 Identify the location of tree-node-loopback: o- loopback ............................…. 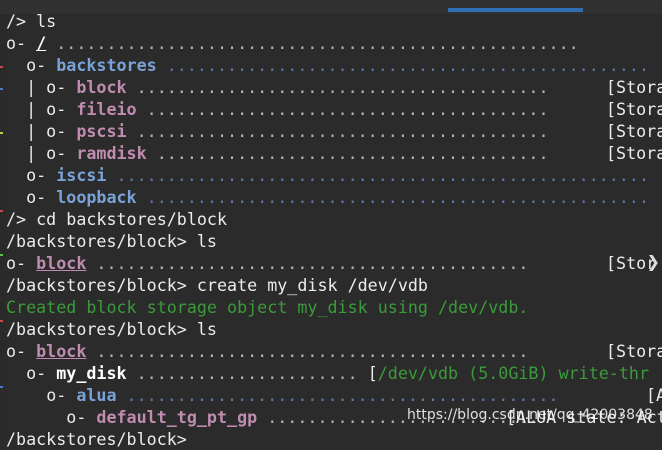
(327, 197).